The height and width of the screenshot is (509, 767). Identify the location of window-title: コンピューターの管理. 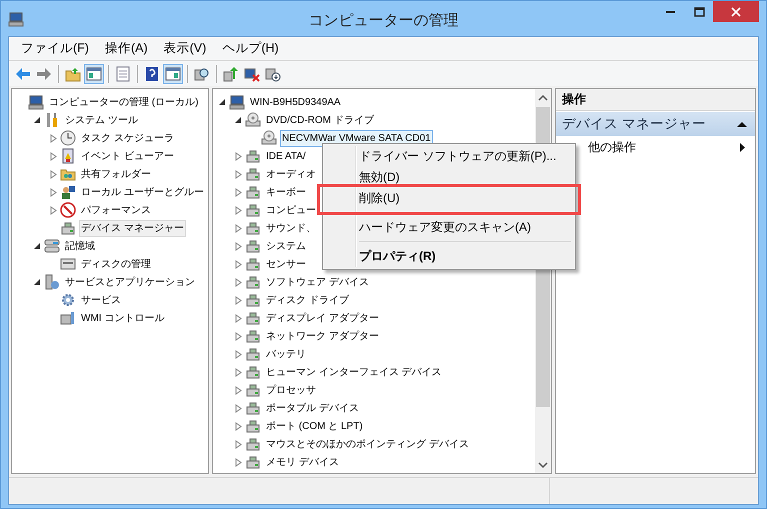
(383, 20).